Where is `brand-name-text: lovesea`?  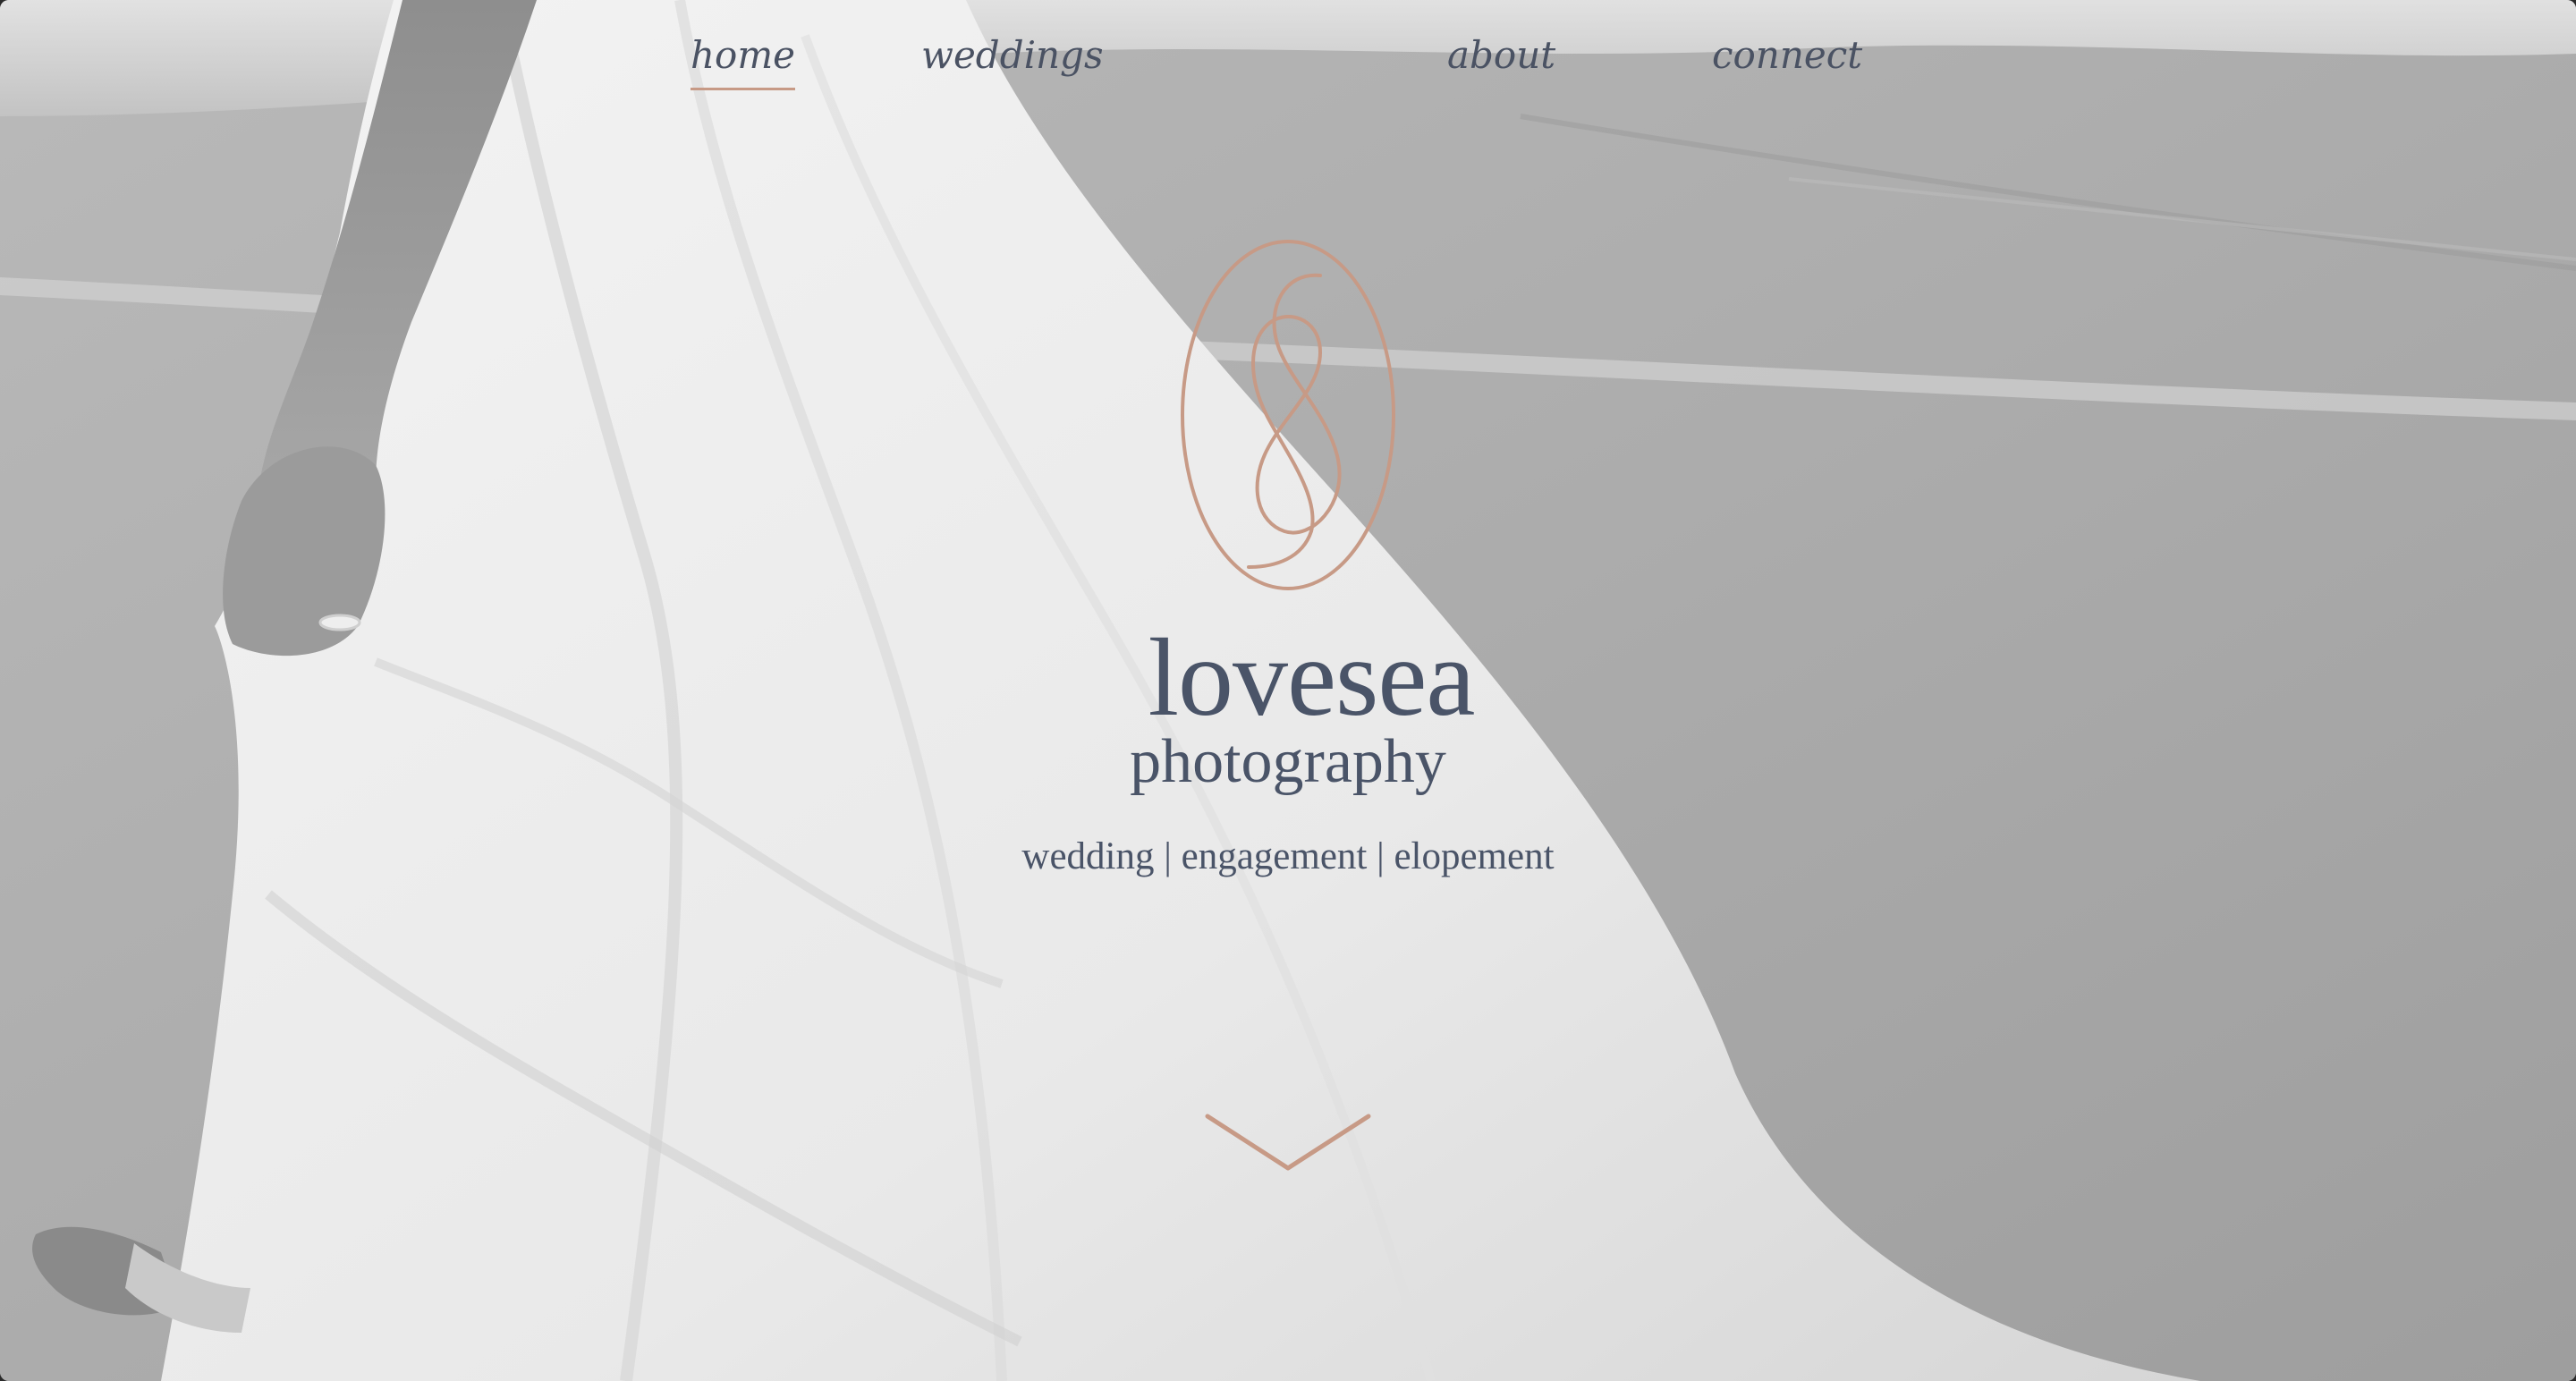 brand-name-text: lovesea is located at coordinates (1312, 677).